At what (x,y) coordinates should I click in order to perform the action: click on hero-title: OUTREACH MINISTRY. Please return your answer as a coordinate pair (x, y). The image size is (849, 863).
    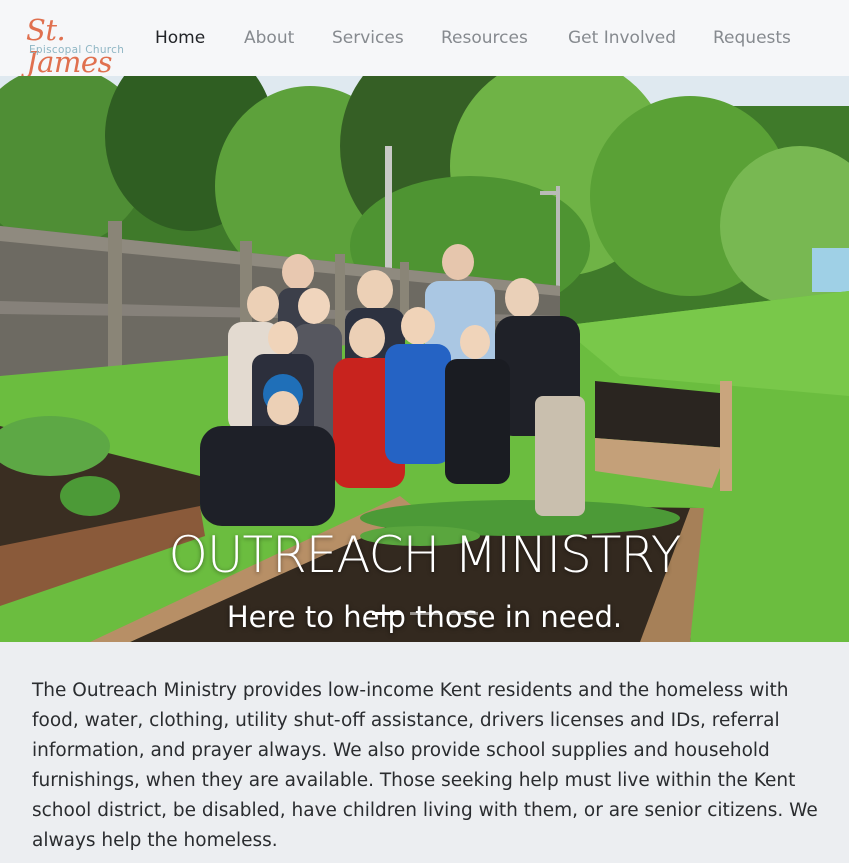
    Looking at the image, I should click on (425, 555).